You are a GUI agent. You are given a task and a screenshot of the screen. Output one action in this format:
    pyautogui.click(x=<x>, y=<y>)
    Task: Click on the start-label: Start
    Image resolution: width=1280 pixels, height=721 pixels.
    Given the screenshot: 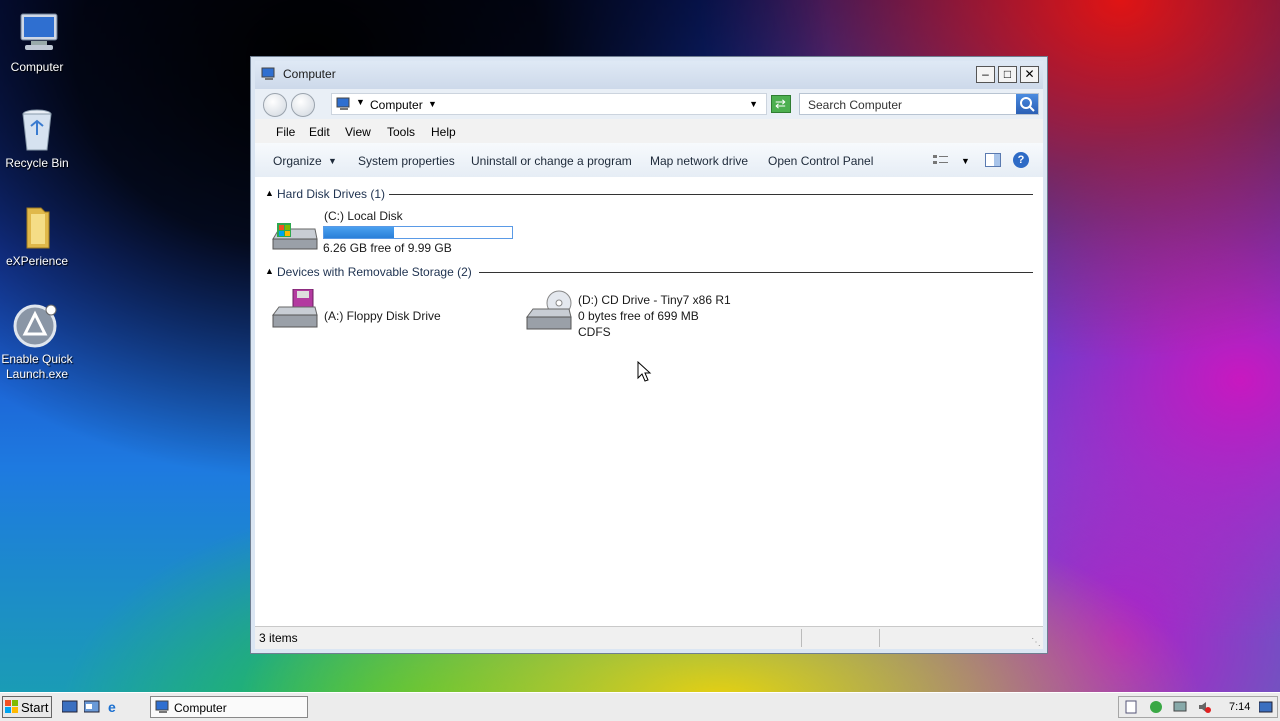 What is the action you would take?
    pyautogui.click(x=35, y=707)
    